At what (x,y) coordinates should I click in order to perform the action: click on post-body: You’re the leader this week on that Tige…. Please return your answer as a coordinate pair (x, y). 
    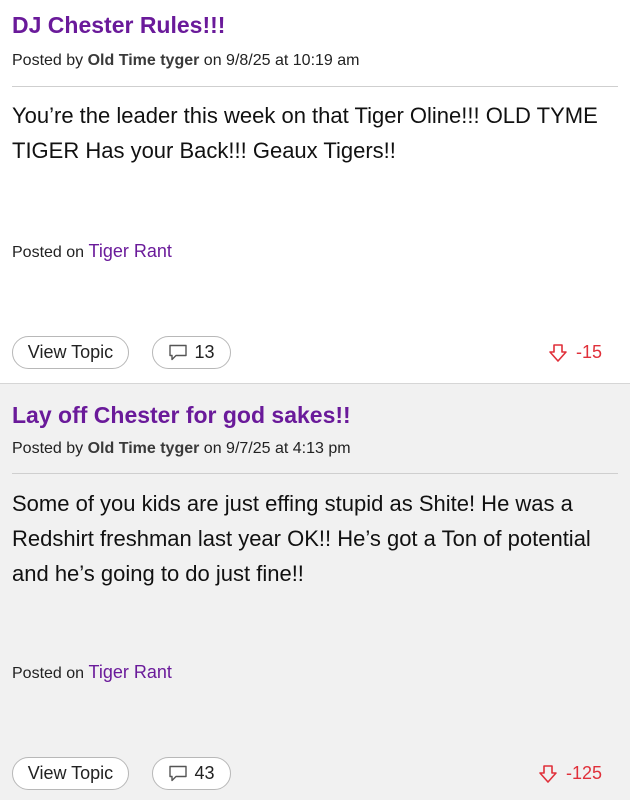
    Looking at the image, I should click on (305, 133).